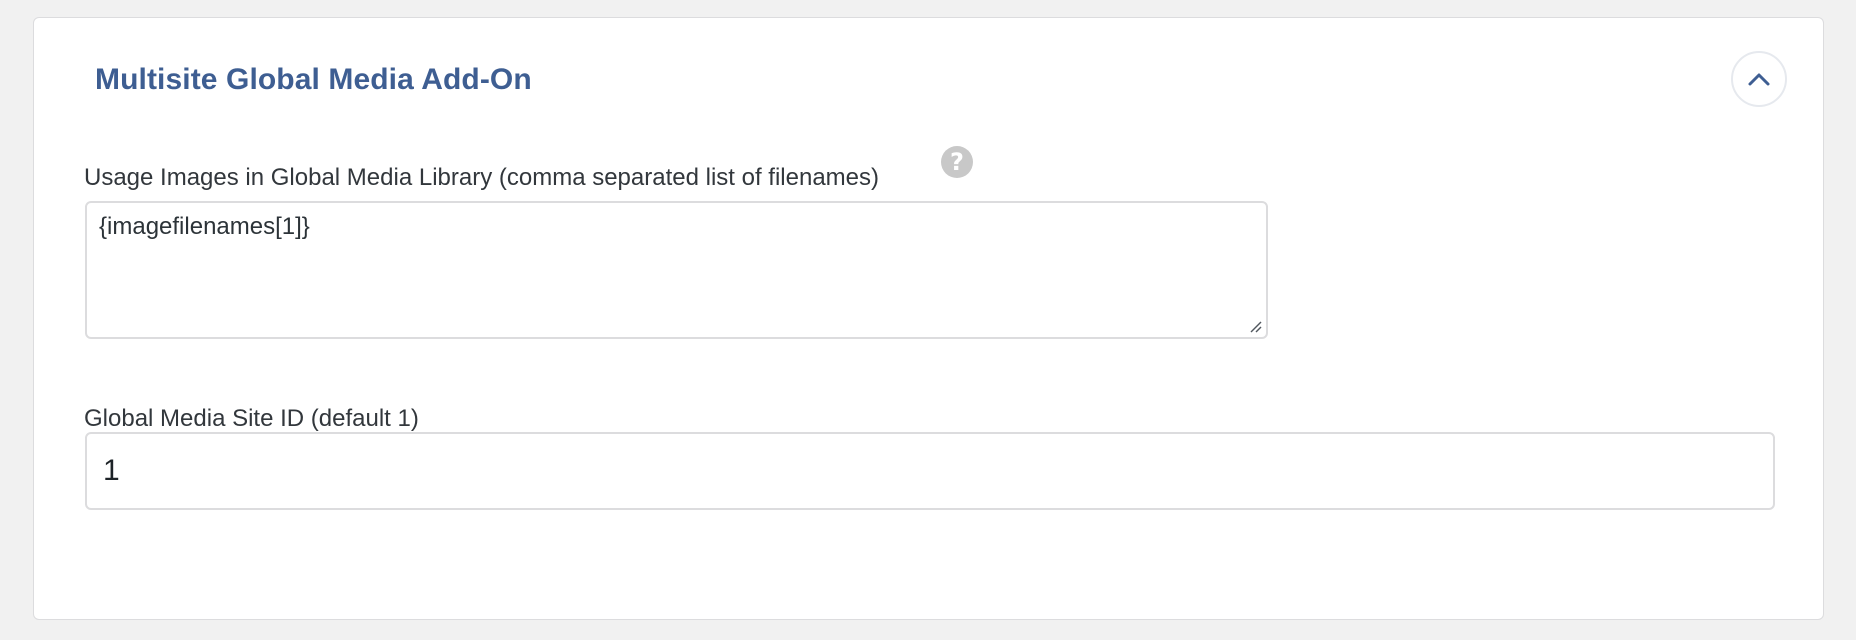  What do you see at coordinates (676, 270) in the screenshot?
I see `usage-images-textarea: {imagefilenames[1]}` at bounding box center [676, 270].